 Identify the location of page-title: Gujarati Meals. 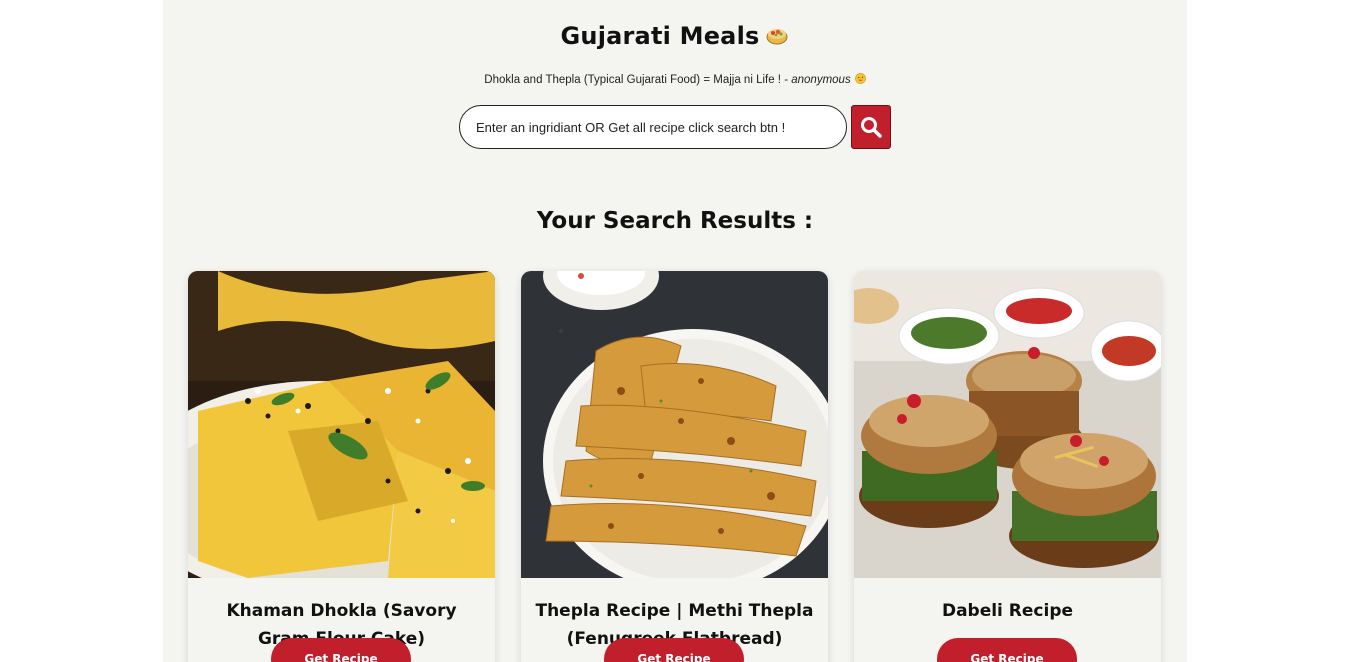
(675, 36).